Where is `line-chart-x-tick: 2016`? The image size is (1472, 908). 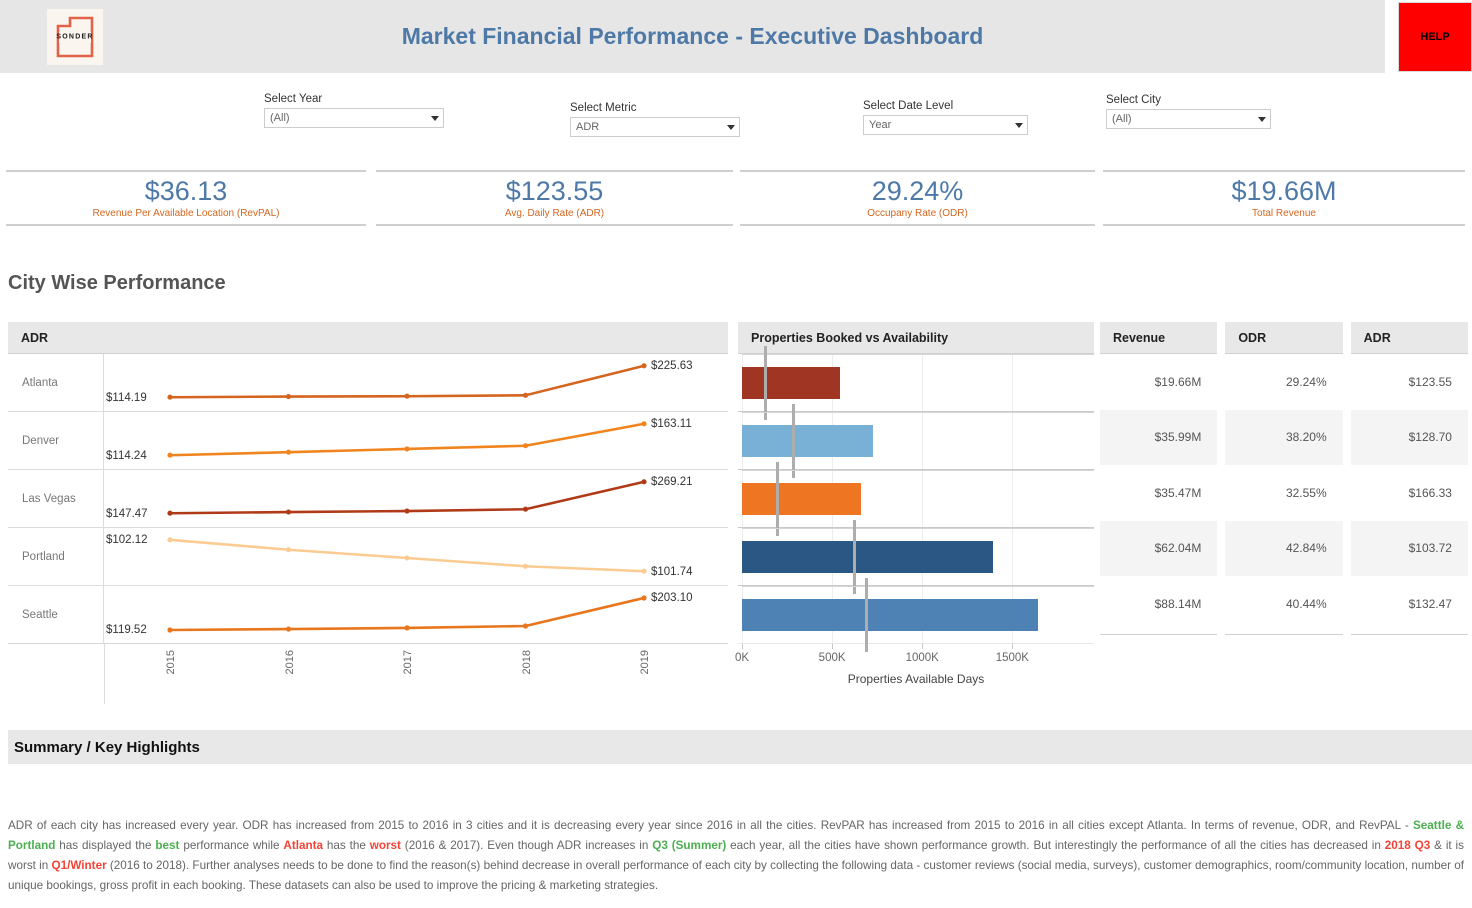 line-chart-x-tick: 2016 is located at coordinates (289, 662).